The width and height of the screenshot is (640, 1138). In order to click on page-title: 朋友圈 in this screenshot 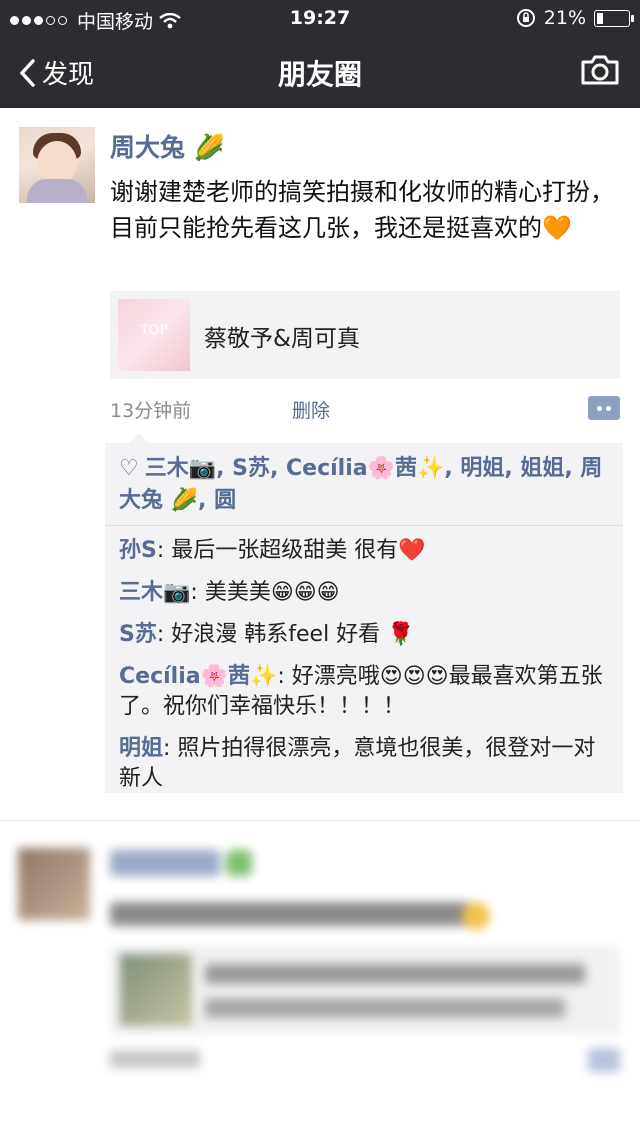, I will do `click(319, 74)`.